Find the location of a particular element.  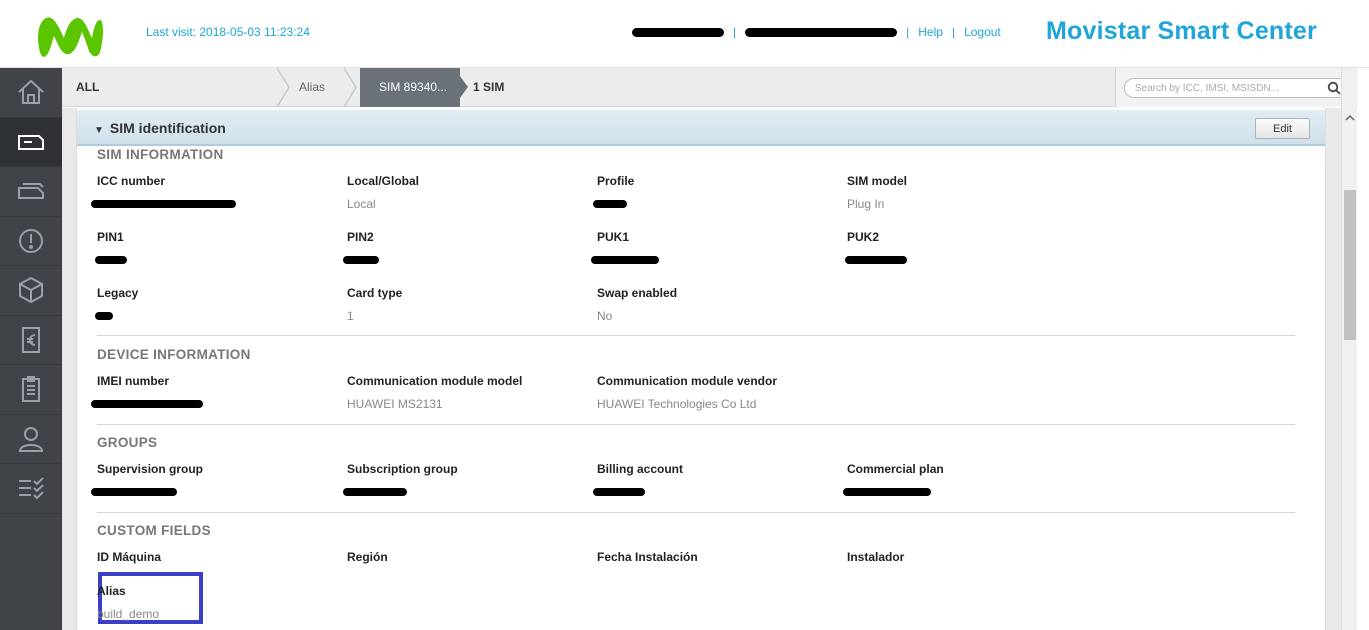

redacted-icc-value is located at coordinates (163, 204).